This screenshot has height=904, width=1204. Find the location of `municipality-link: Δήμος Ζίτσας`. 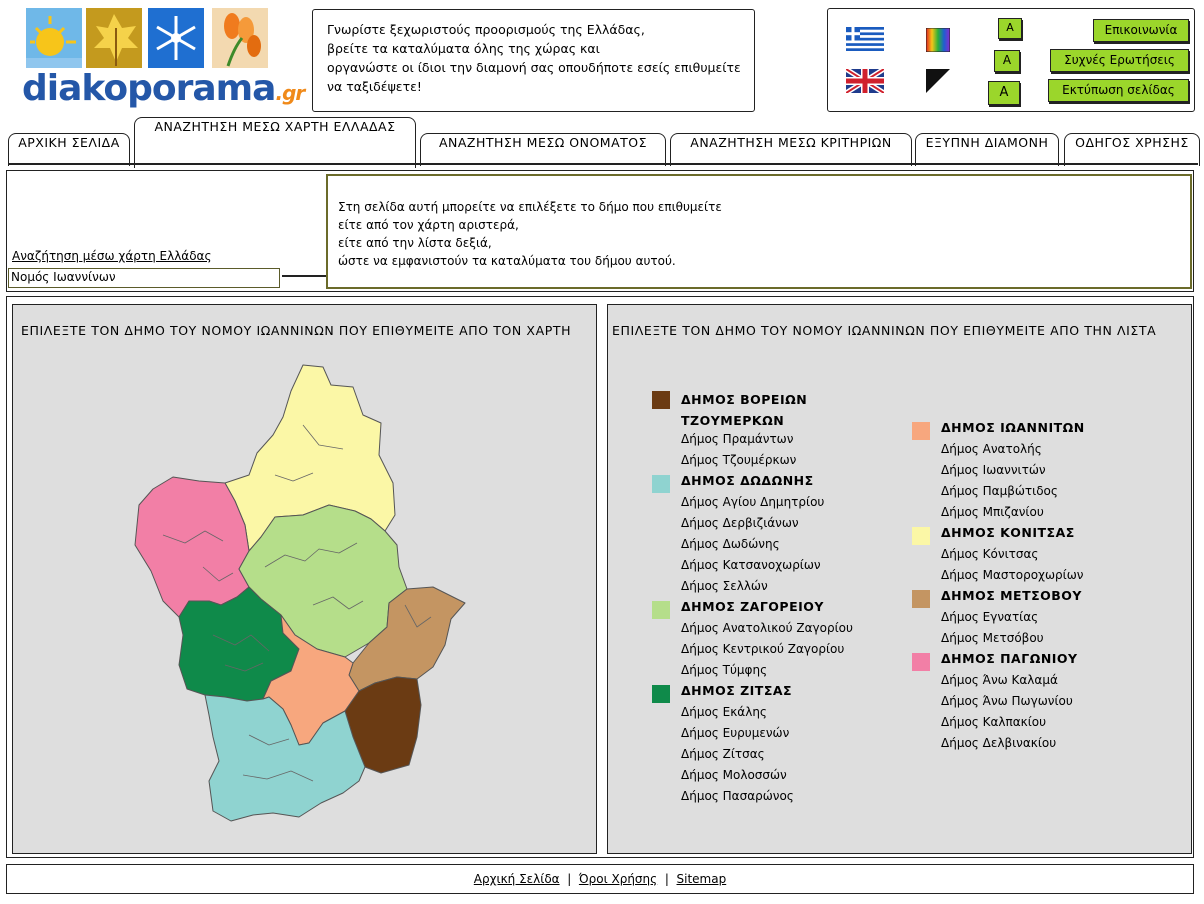

municipality-link: Δήμος Ζίτσας is located at coordinates (723, 754).